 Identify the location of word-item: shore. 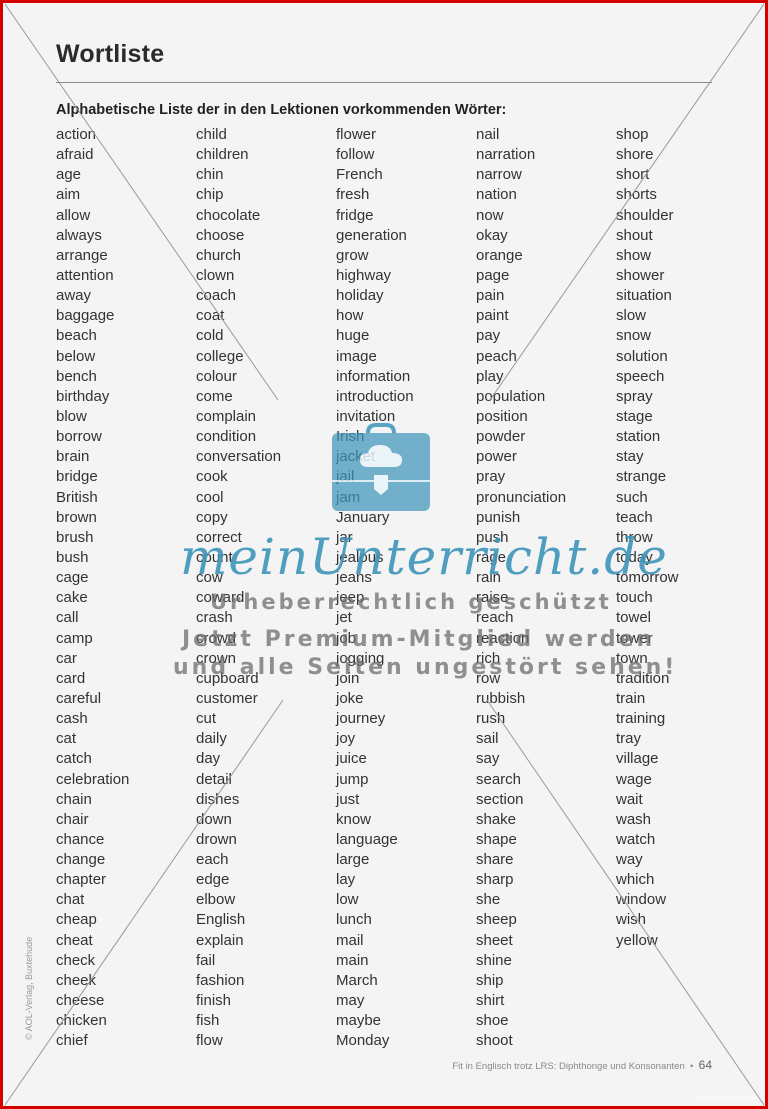
(635, 155).